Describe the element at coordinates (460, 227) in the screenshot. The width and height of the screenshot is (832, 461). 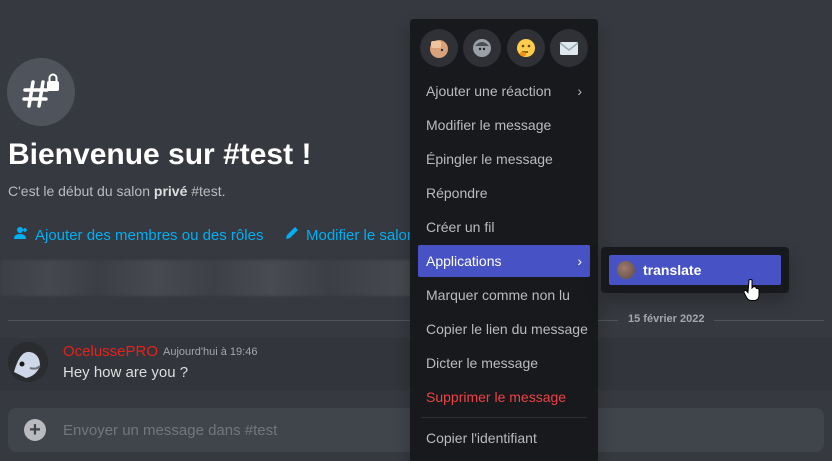
I see `menu-label: Créer un fil` at that location.